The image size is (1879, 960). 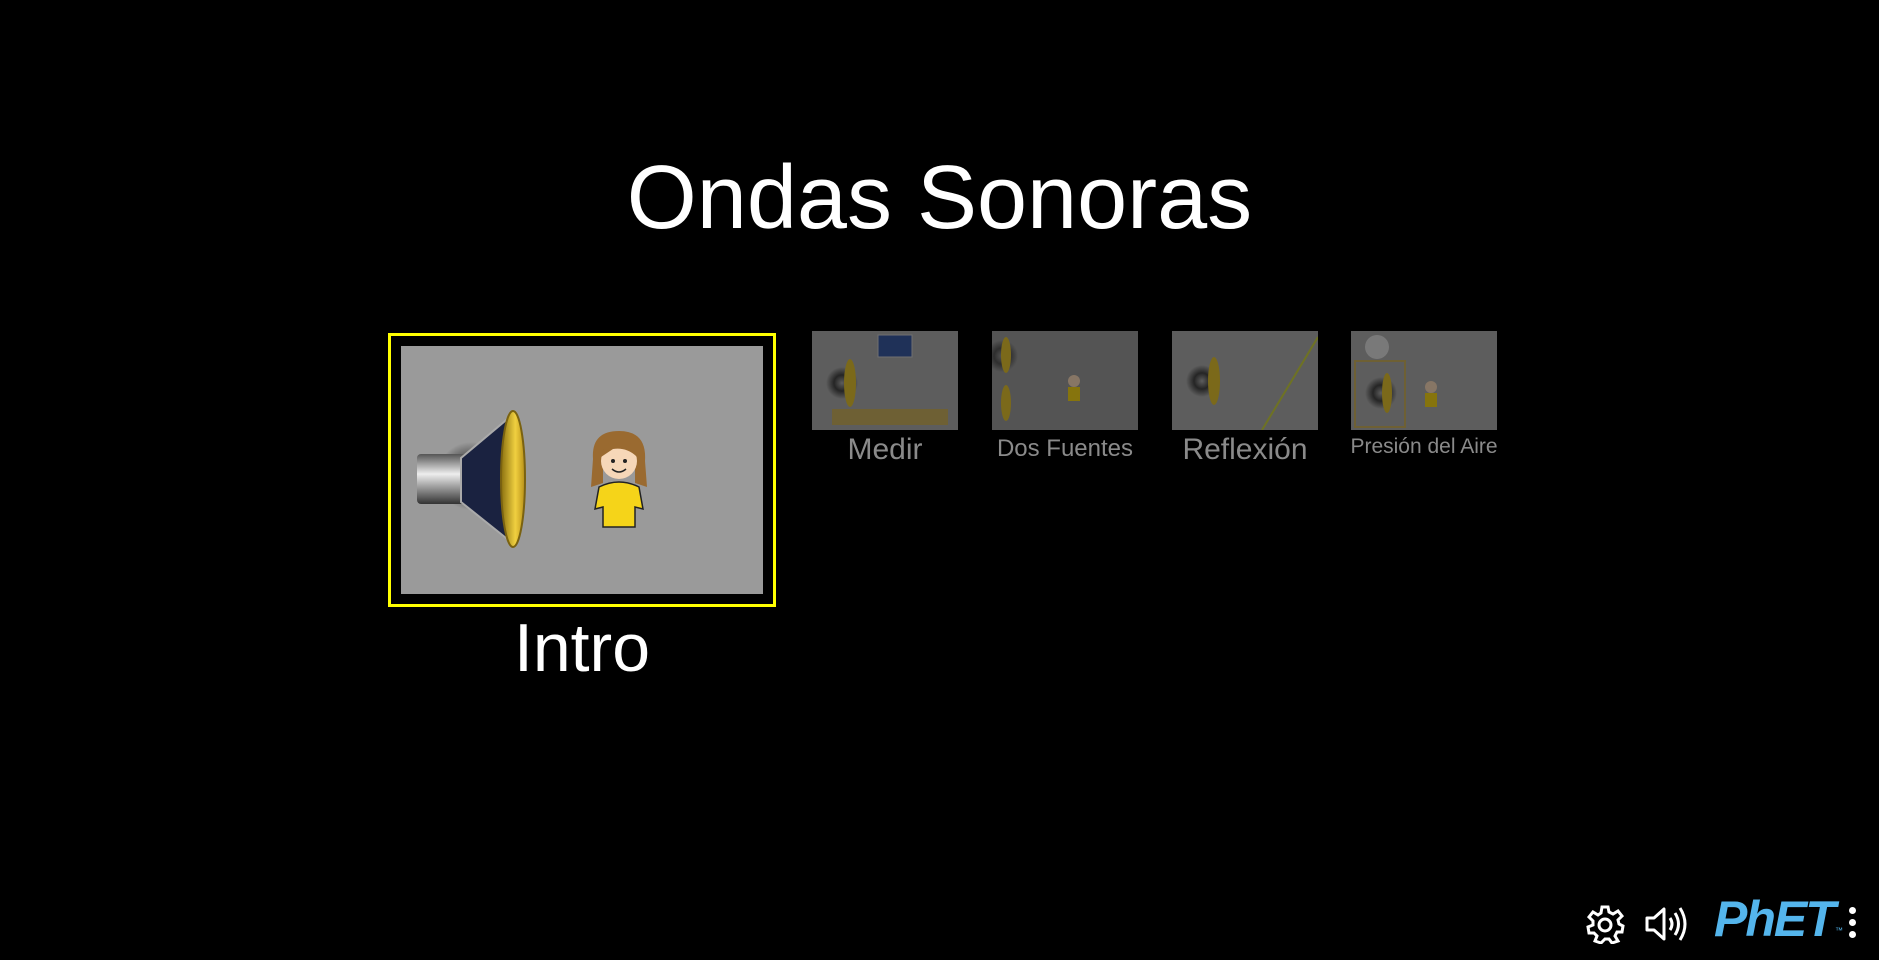 I want to click on medir-screen-icon, so click(x=885, y=380).